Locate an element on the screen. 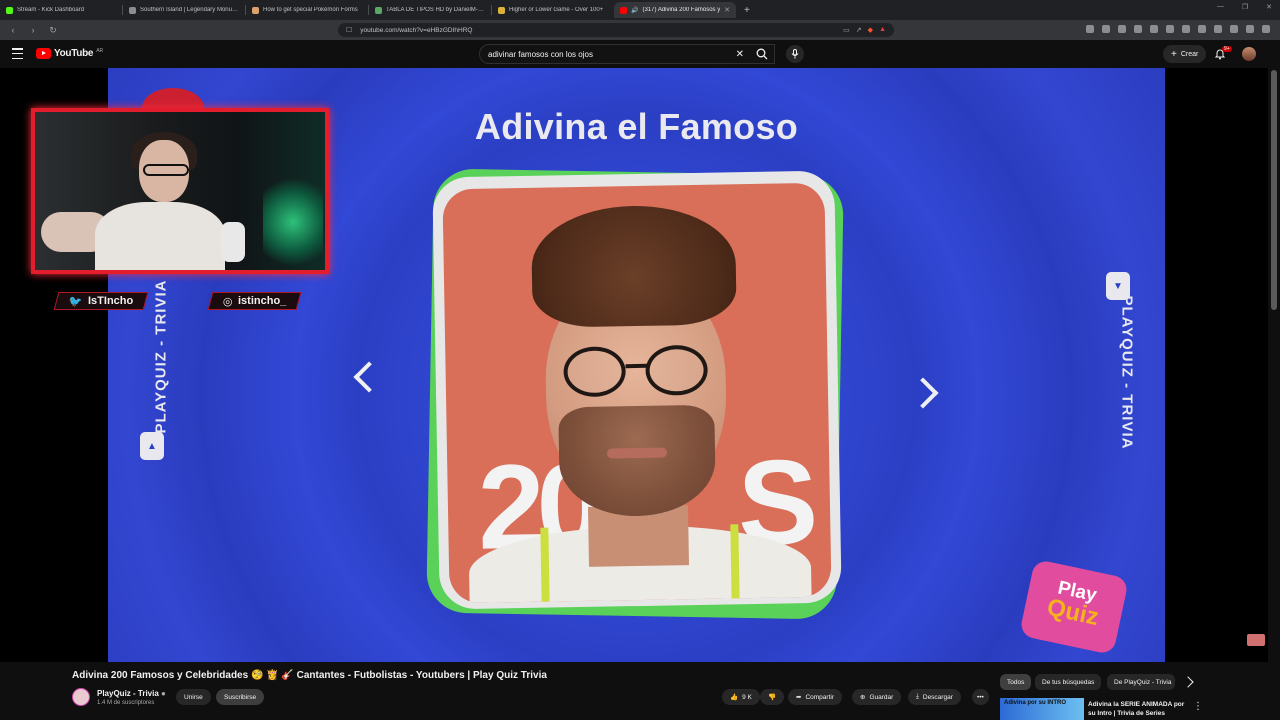 Image resolution: width=1280 pixels, height=720 pixels. instagram-handle-badge: ◎ istincho_ is located at coordinates (254, 301).